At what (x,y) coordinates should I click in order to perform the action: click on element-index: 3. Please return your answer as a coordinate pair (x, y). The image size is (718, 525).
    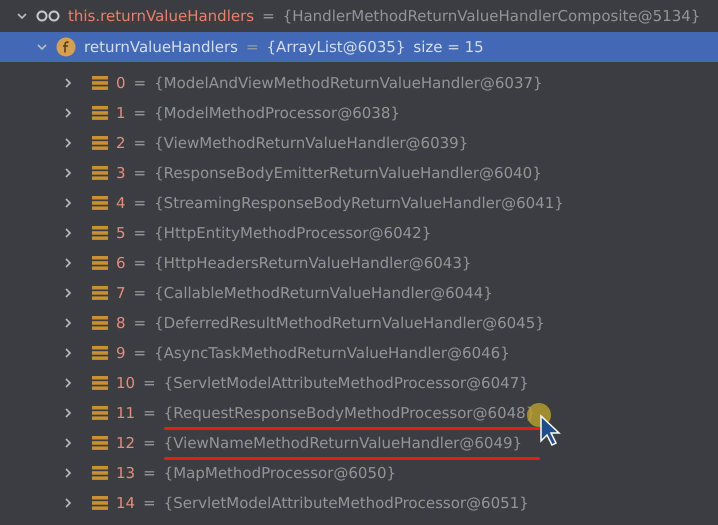
    Looking at the image, I should click on (121, 173).